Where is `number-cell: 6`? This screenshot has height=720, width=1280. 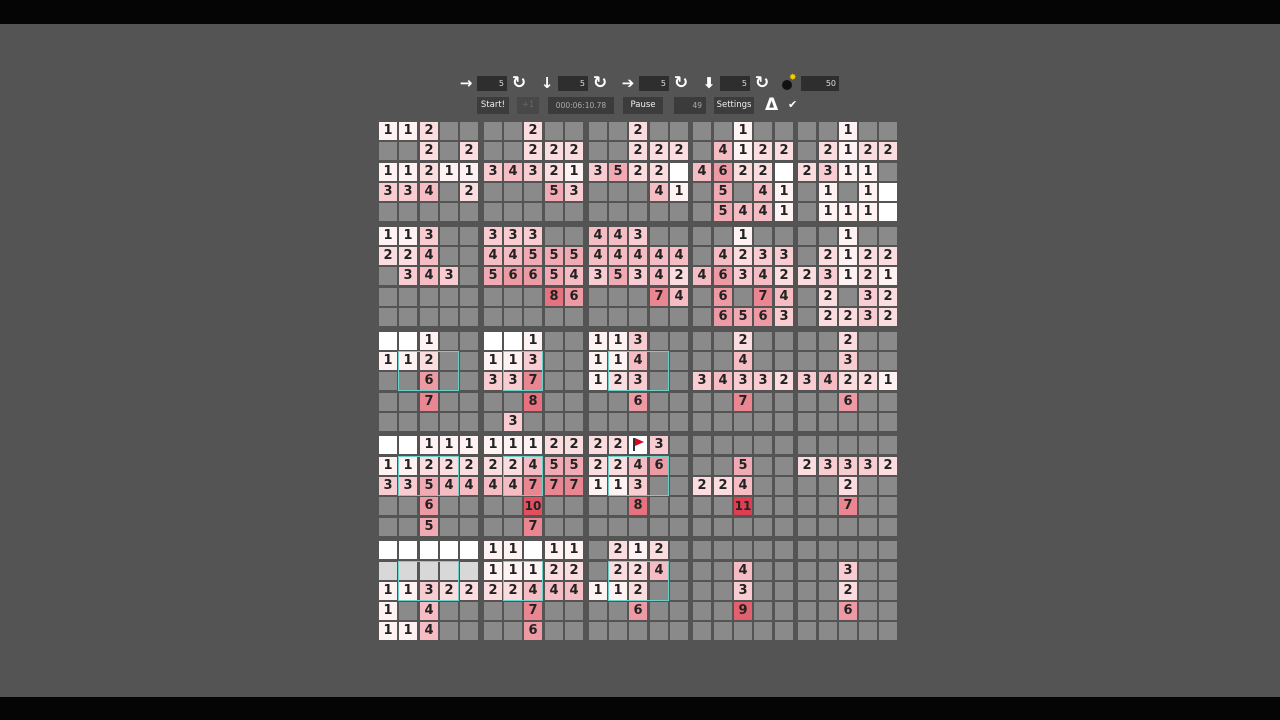 number-cell: 6 is located at coordinates (848, 611).